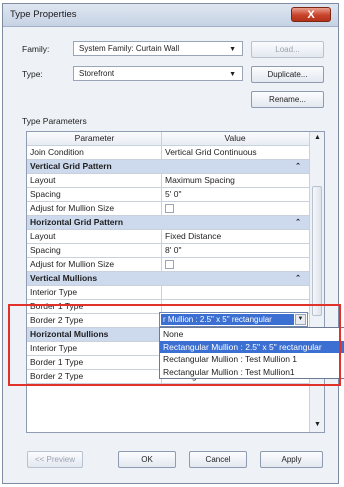 The height and width of the screenshot is (487, 344). Describe the element at coordinates (168, 223) in the screenshot. I see `group-header: Horizontal Grid Pattern ⌃` at that location.